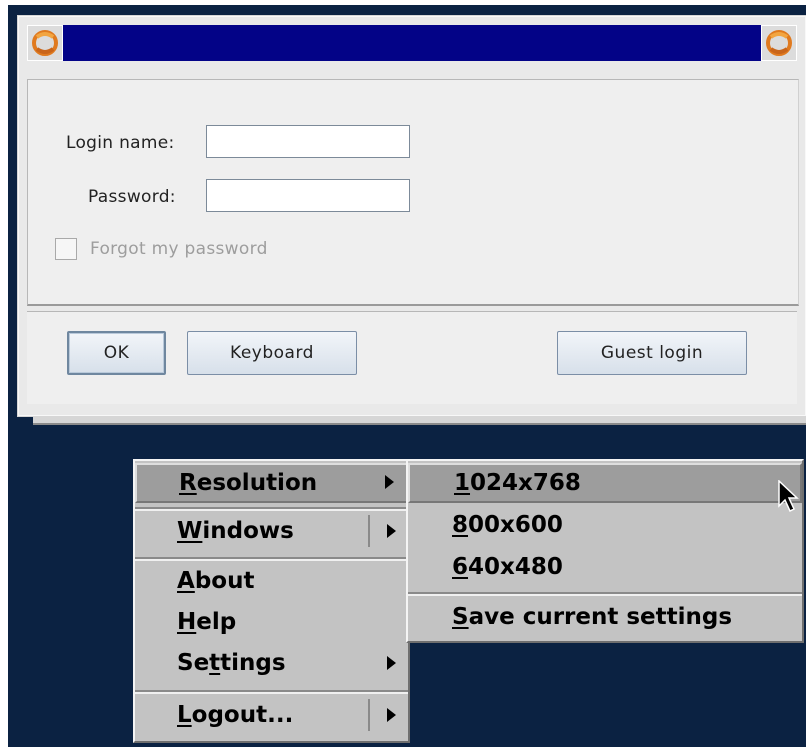 The width and height of the screenshot is (806, 747). I want to click on menu-item-resolution: Resolution, so click(271, 483).